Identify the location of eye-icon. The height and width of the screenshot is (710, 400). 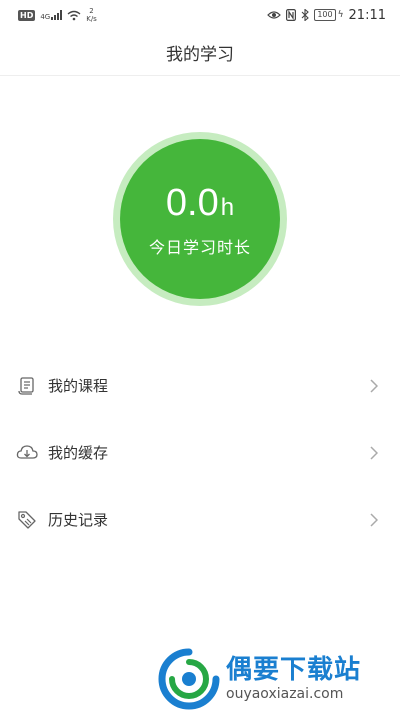
(274, 15).